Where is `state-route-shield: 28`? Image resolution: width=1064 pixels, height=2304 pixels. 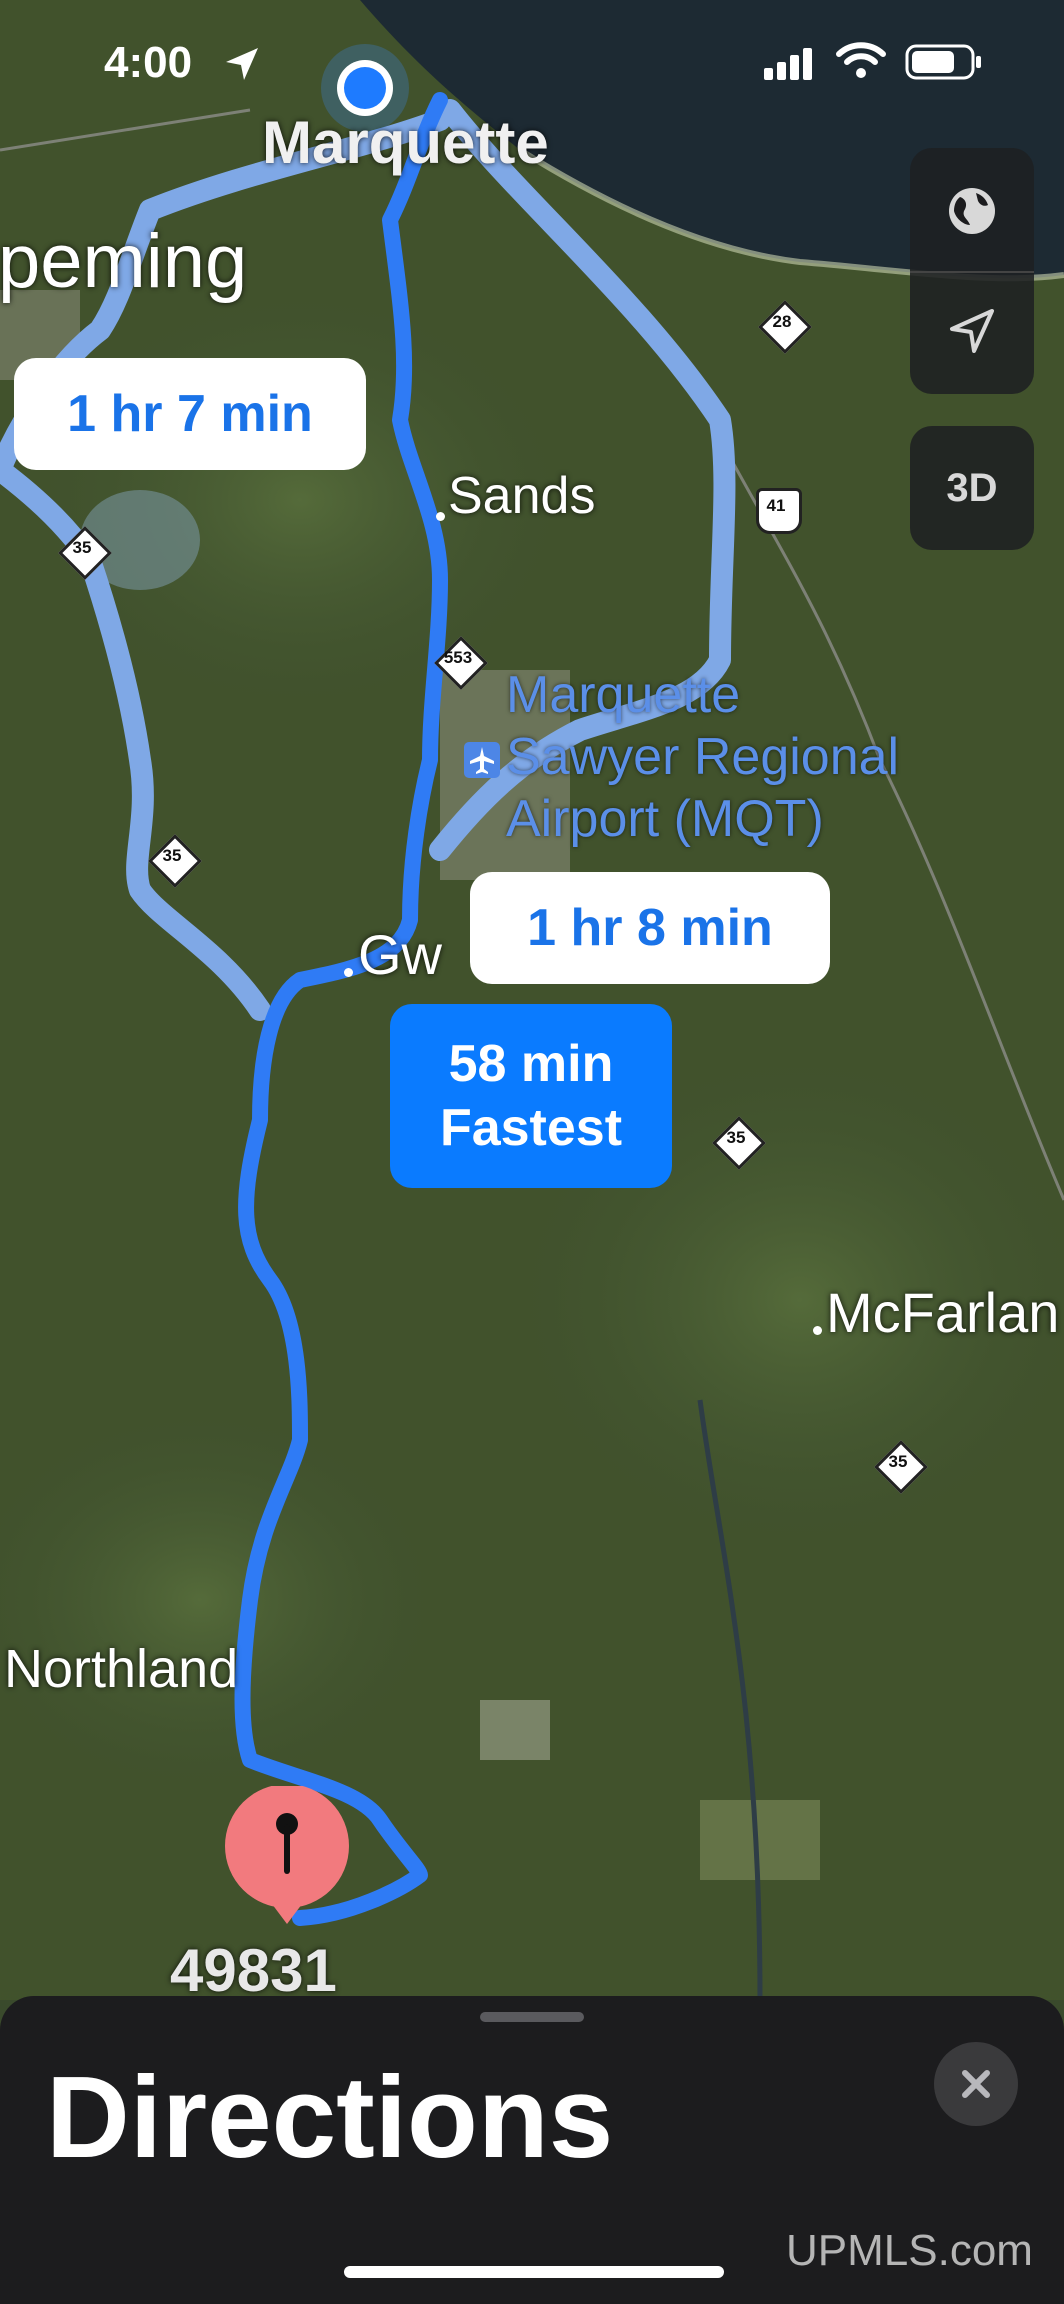 state-route-shield: 28 is located at coordinates (785, 327).